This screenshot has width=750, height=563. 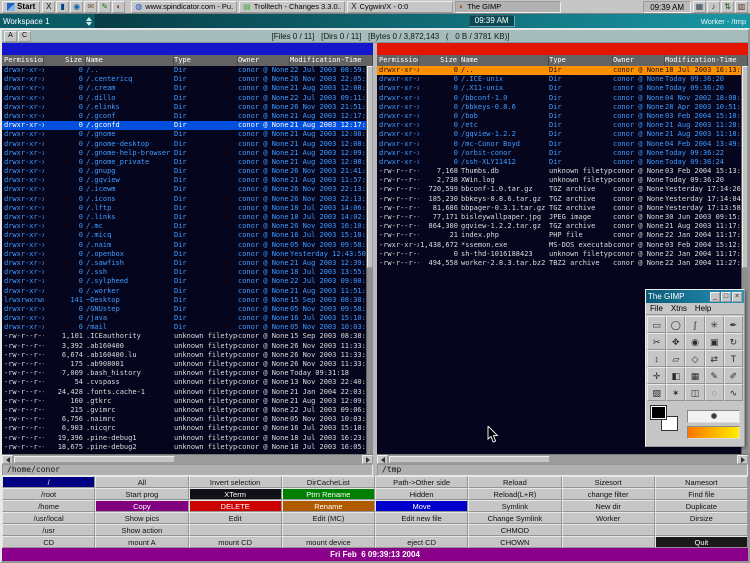 I want to click on move-tool: ✥, so click(x=676, y=341).